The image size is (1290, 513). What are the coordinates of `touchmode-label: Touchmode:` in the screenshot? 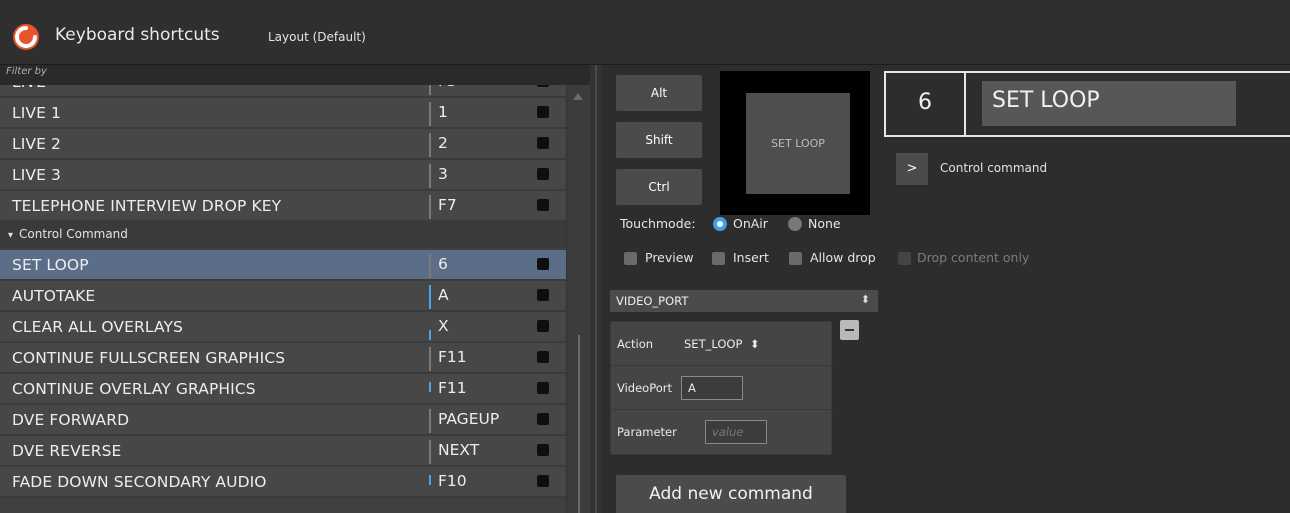 It's located at (658, 223).